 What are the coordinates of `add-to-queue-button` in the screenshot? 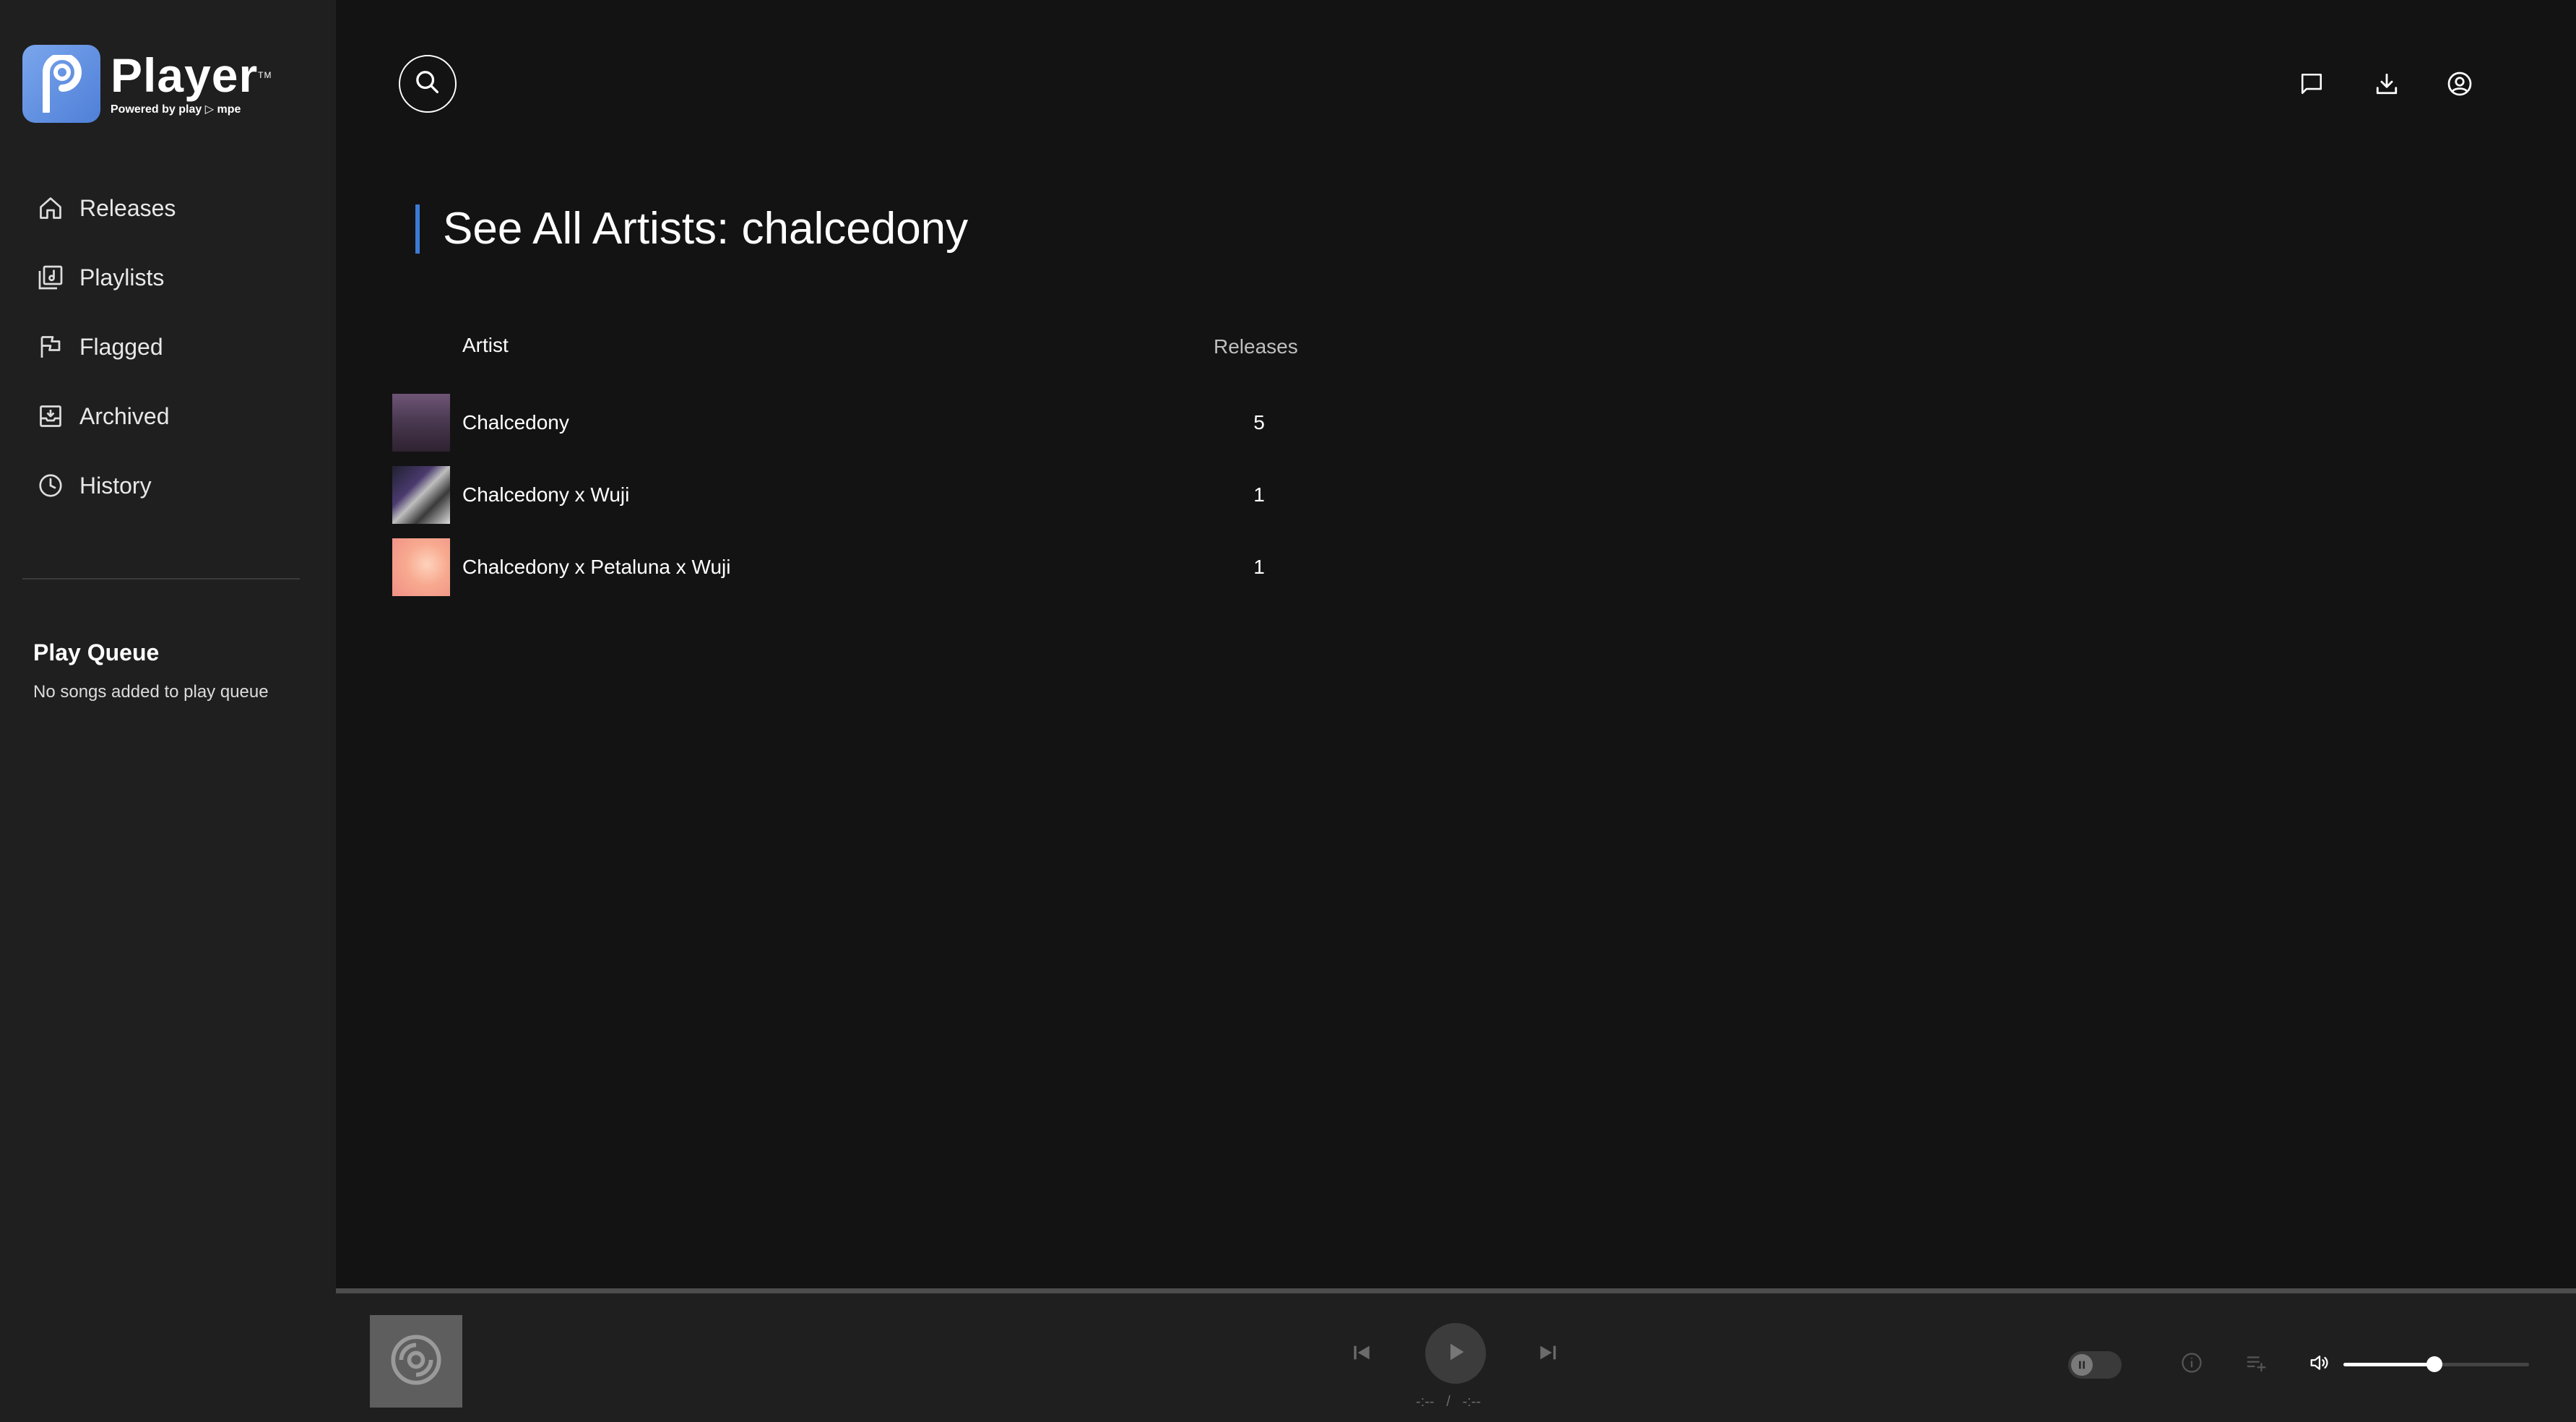 It's located at (2256, 1364).